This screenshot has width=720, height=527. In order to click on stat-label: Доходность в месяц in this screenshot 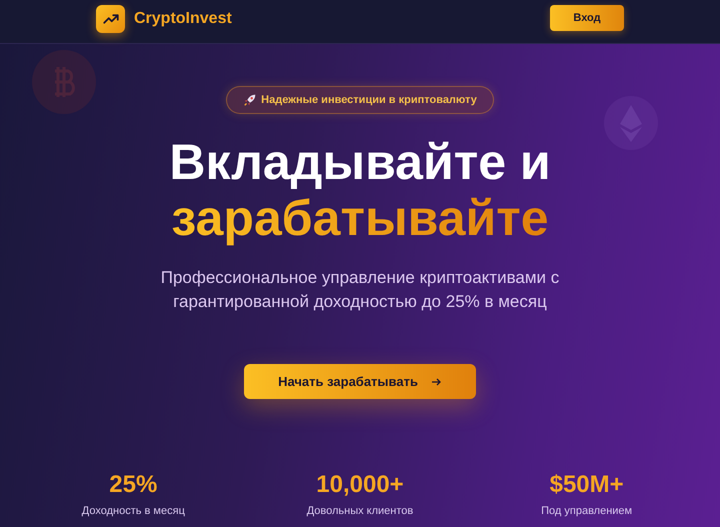, I will do `click(133, 511)`.